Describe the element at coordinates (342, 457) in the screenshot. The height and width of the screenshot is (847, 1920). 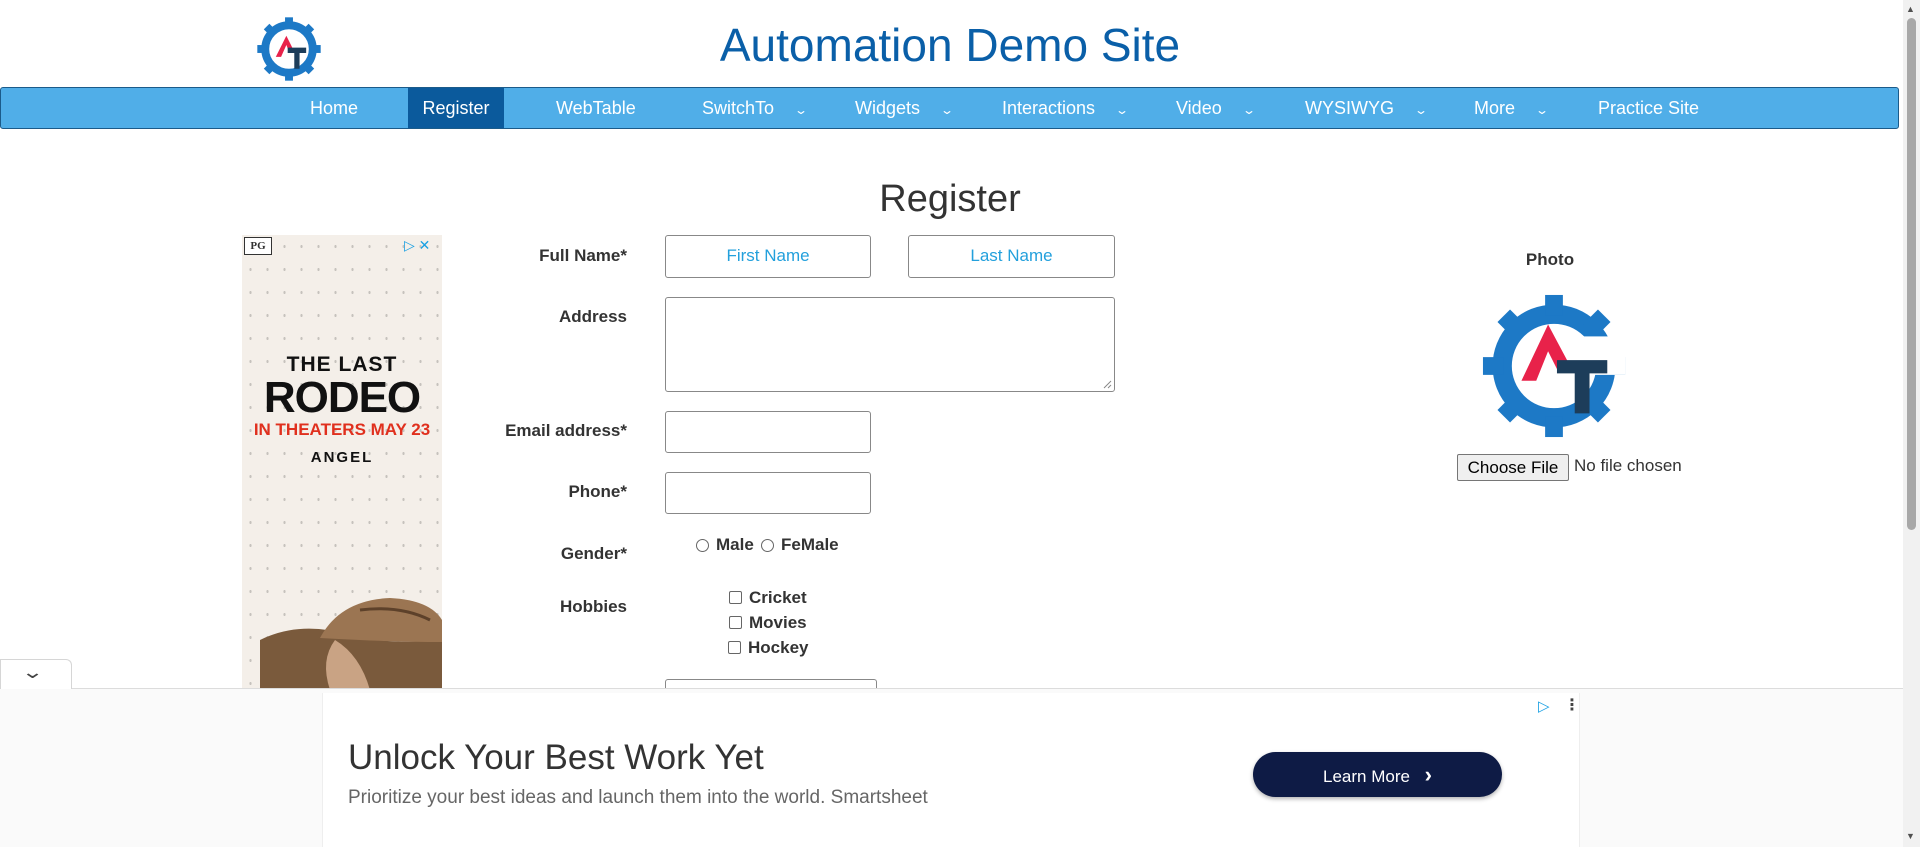
I see `ad-studio: ANGEL` at that location.